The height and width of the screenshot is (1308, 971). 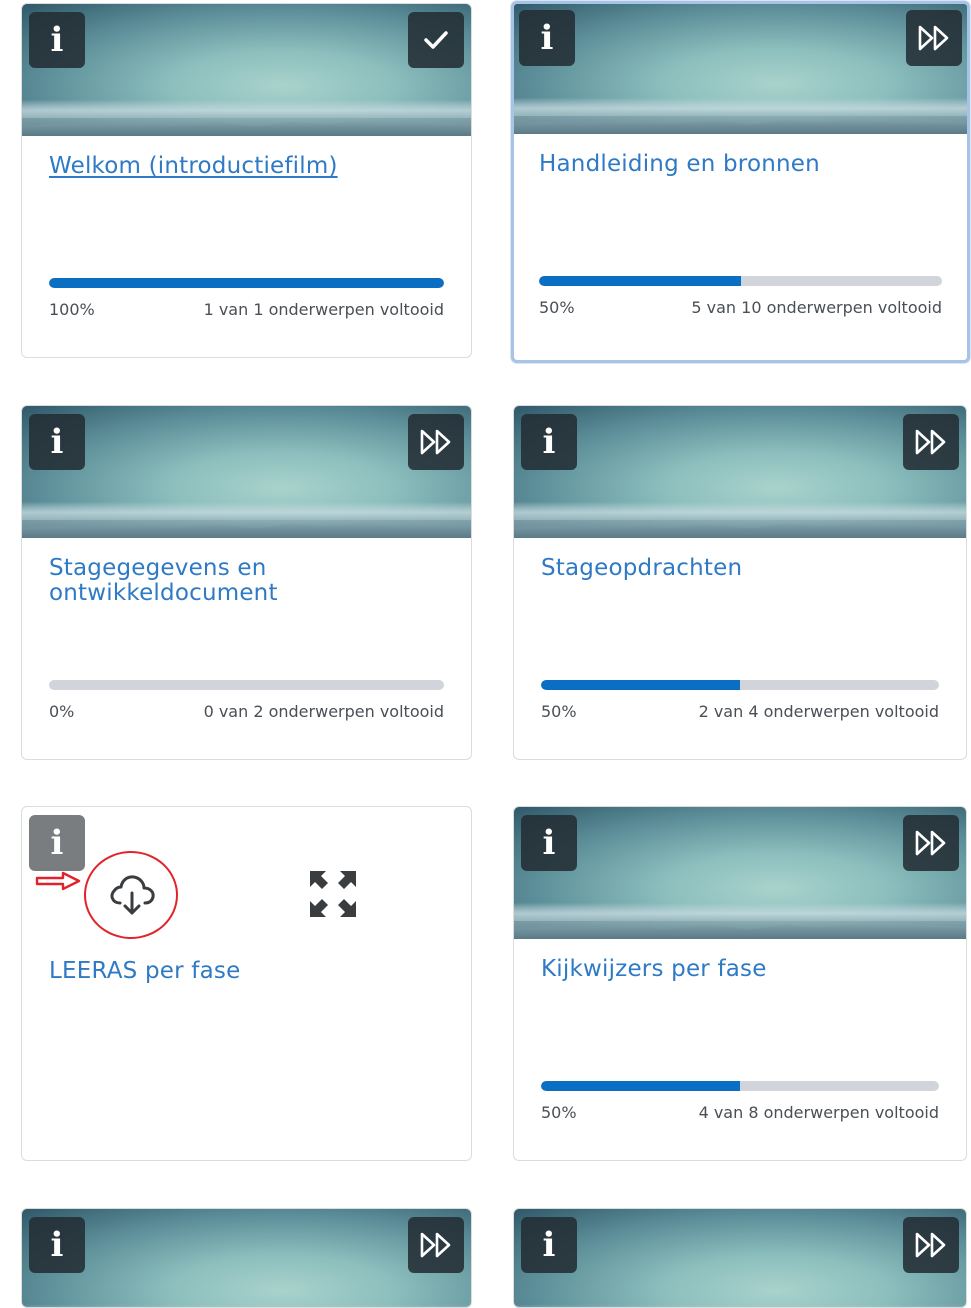 I want to click on progress-percent: 0%, so click(x=62, y=711).